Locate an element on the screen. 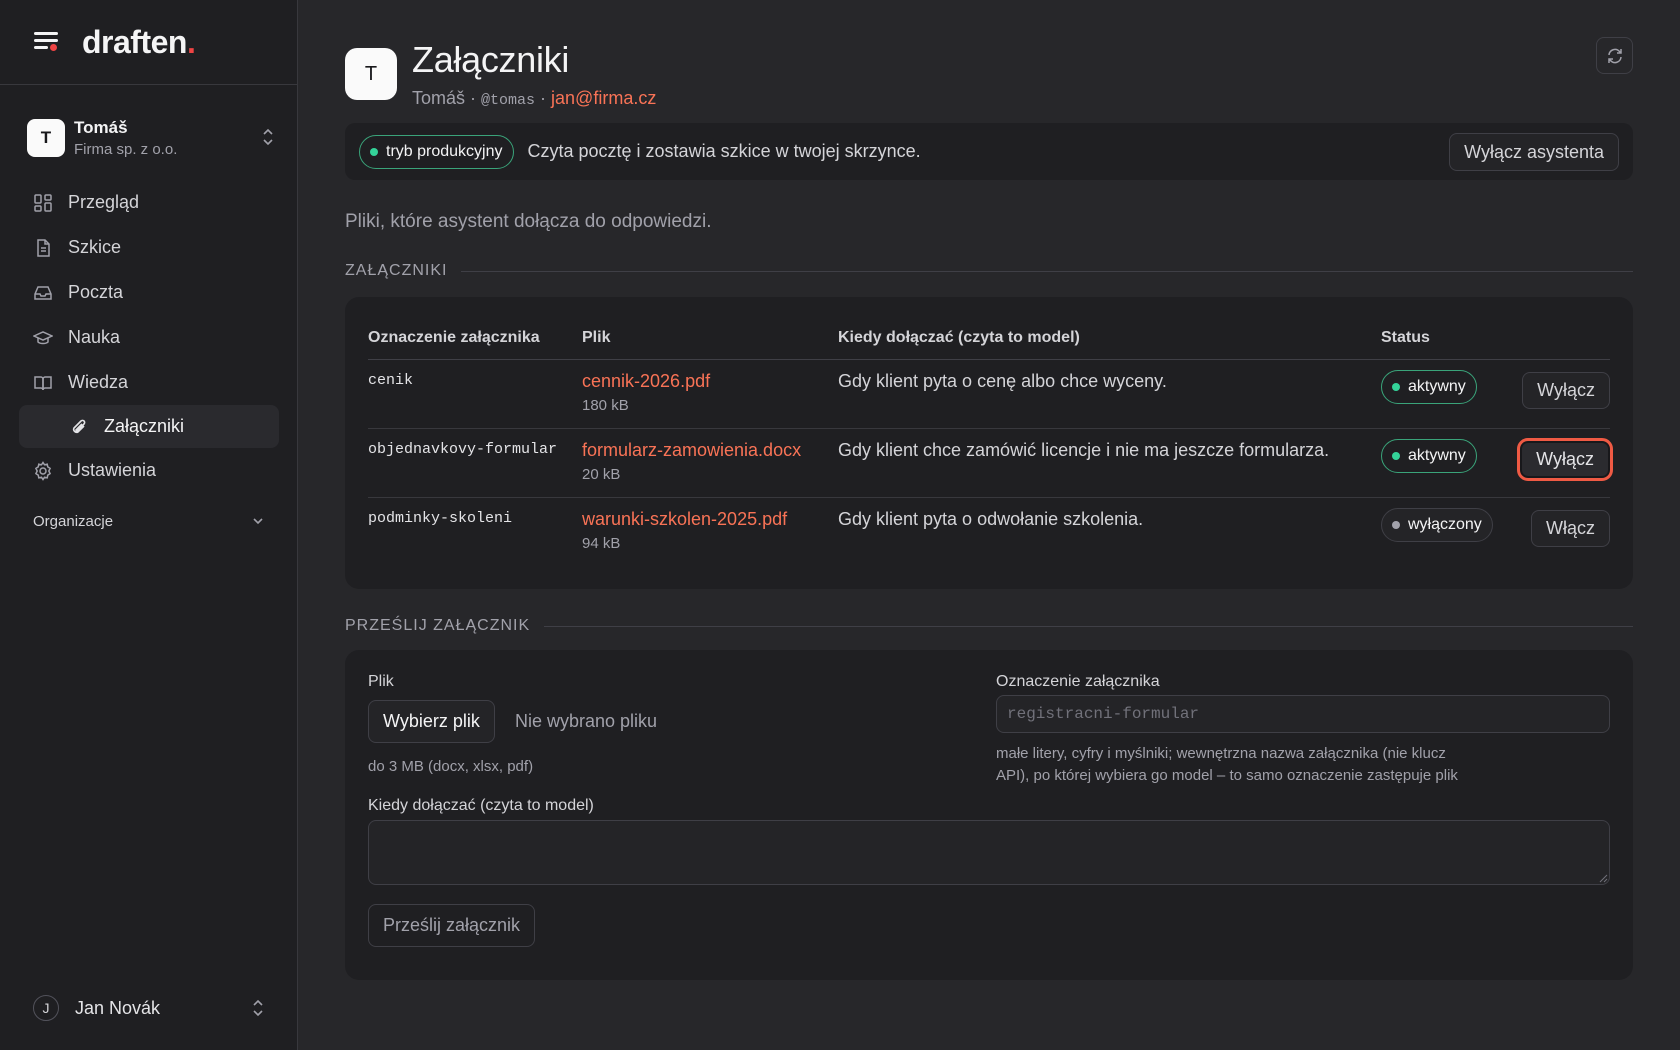 Image resolution: width=1680 pixels, height=1050 pixels. grid-icon is located at coordinates (43, 202).